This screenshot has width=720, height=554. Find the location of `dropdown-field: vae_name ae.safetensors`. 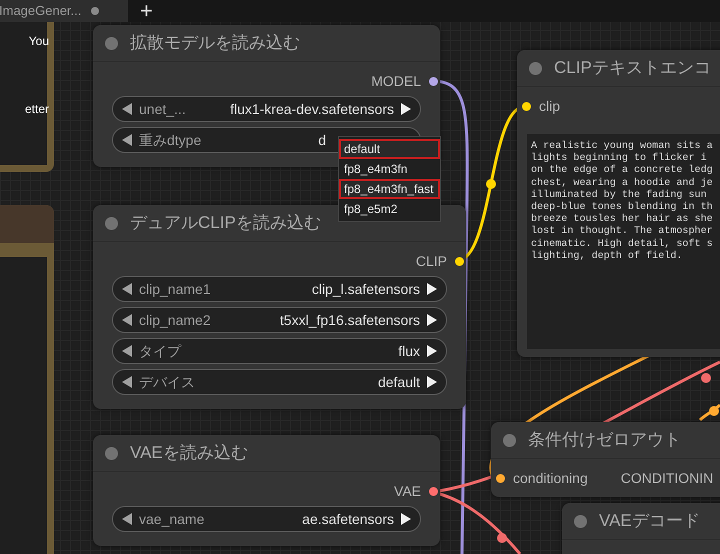

dropdown-field: vae_name ae.safetensors is located at coordinates (266, 519).